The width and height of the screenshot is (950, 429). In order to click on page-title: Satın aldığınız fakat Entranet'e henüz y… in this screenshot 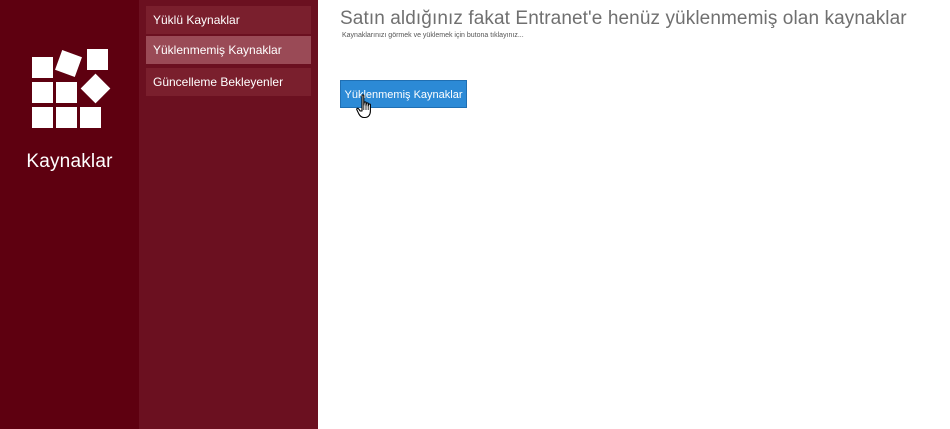, I will do `click(623, 18)`.